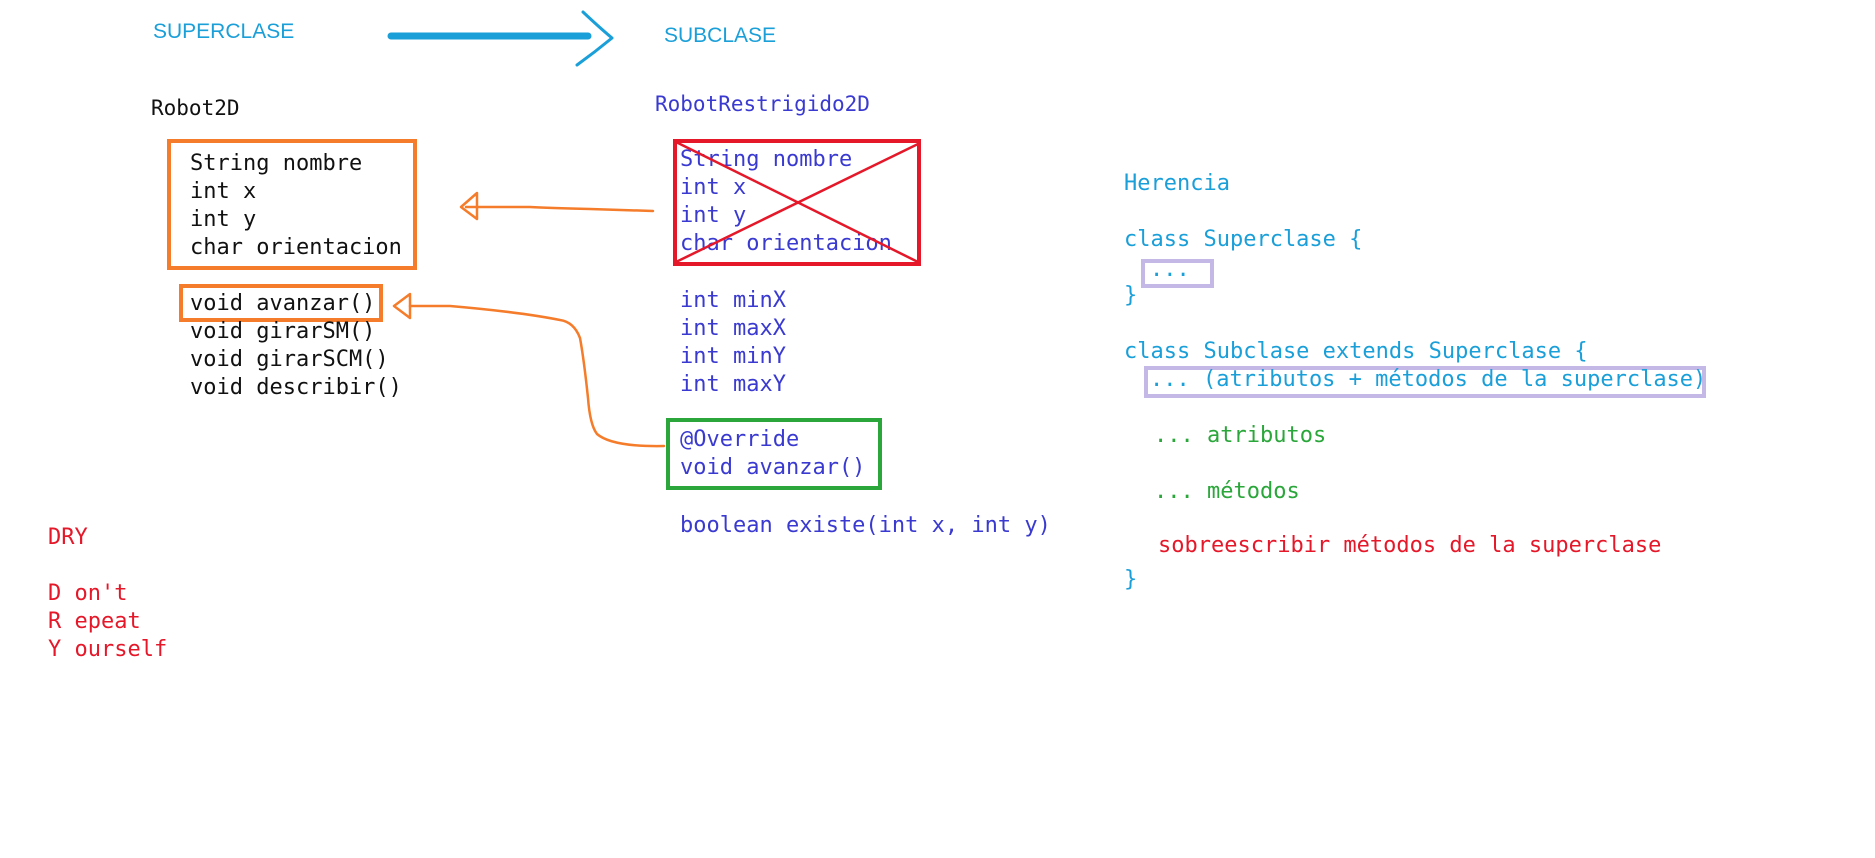 Image resolution: width=1875 pixels, height=858 pixels. What do you see at coordinates (402, 306) in the screenshot?
I see `override-arrow-head` at bounding box center [402, 306].